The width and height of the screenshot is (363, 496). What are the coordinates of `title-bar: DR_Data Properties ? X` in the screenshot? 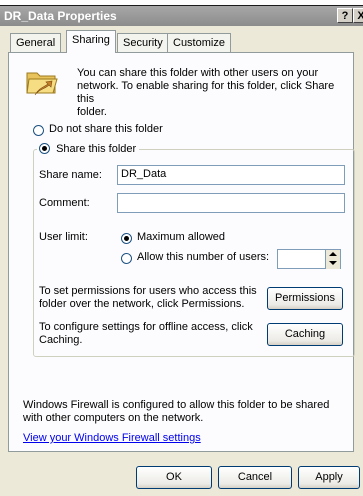 It's located at (181, 16).